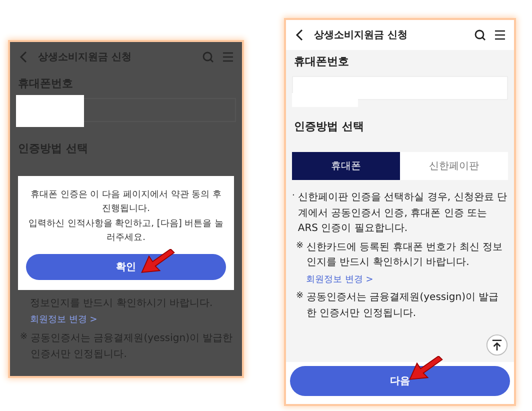 The height and width of the screenshot is (411, 532). Describe the element at coordinates (400, 381) in the screenshot. I see `next-button: 다음` at that location.